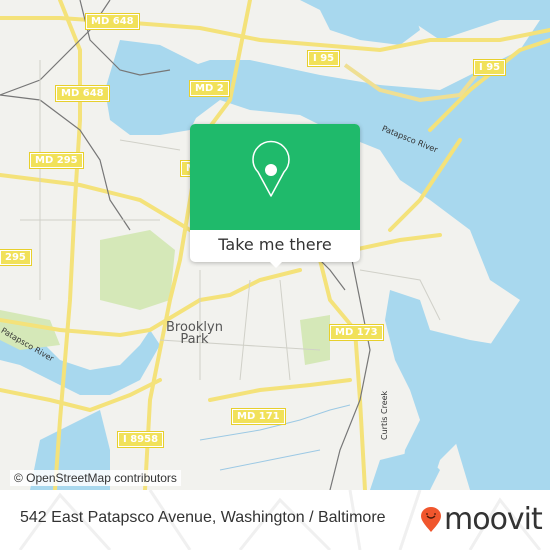  I want to click on map-attribution: © OpenStreetMap contributors, so click(95, 478).